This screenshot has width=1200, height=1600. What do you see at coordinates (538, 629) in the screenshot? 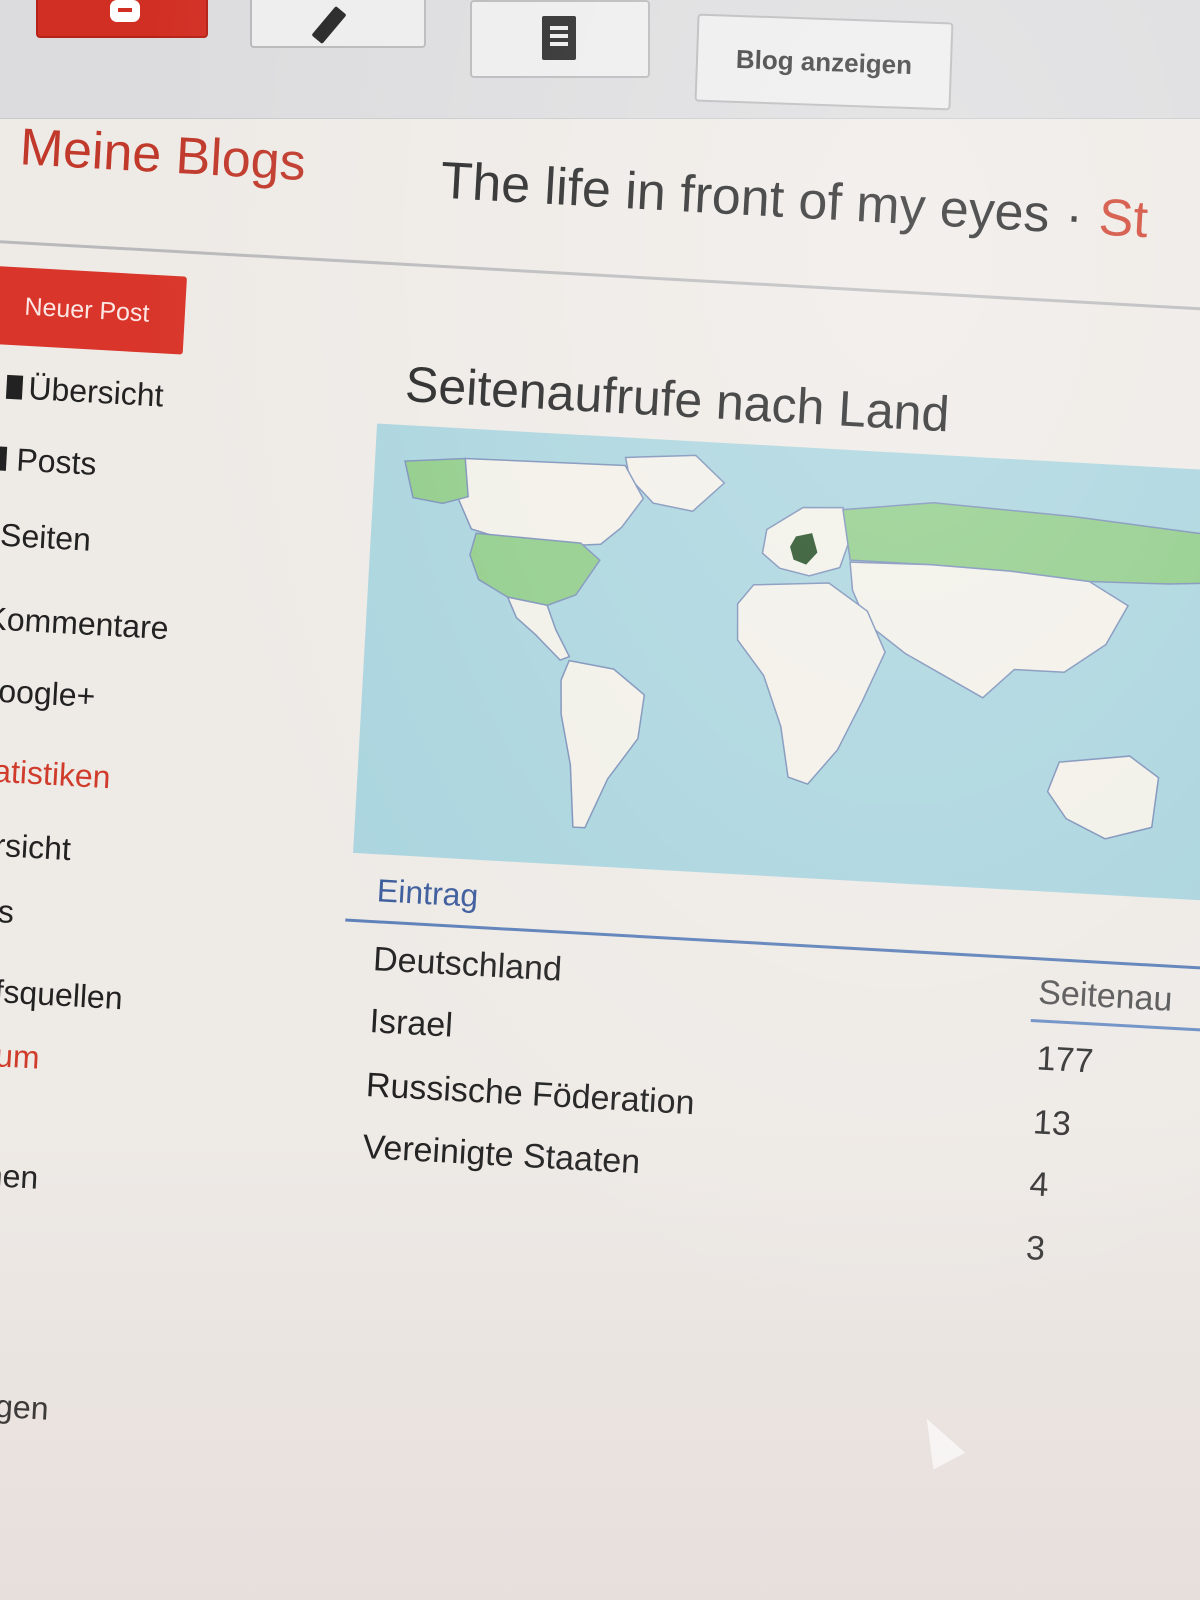
I see `map-land-central-america` at bounding box center [538, 629].